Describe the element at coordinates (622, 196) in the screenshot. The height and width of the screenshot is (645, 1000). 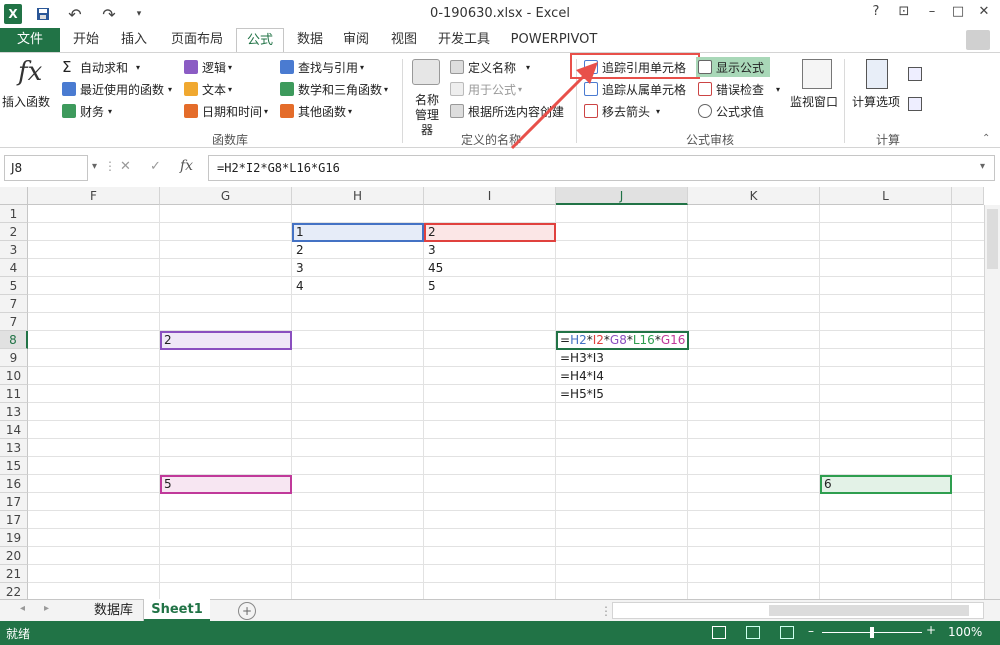
I see `column-header-j: J` at that location.